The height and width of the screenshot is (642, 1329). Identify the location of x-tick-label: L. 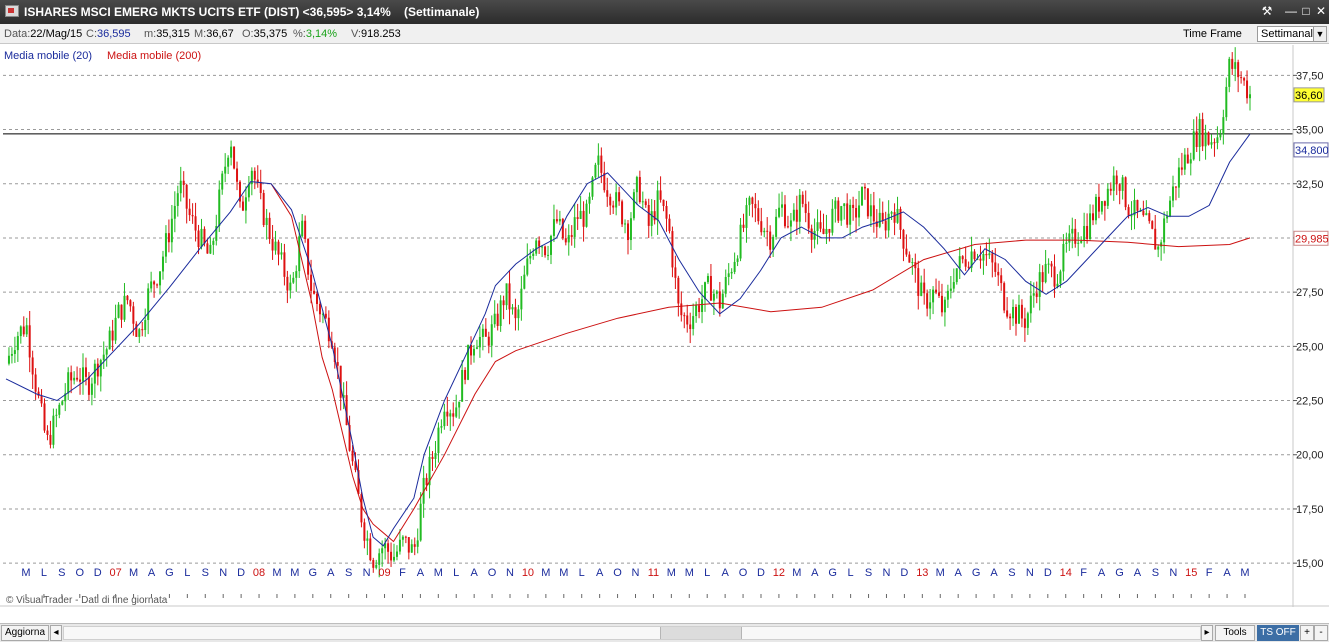
(707, 573).